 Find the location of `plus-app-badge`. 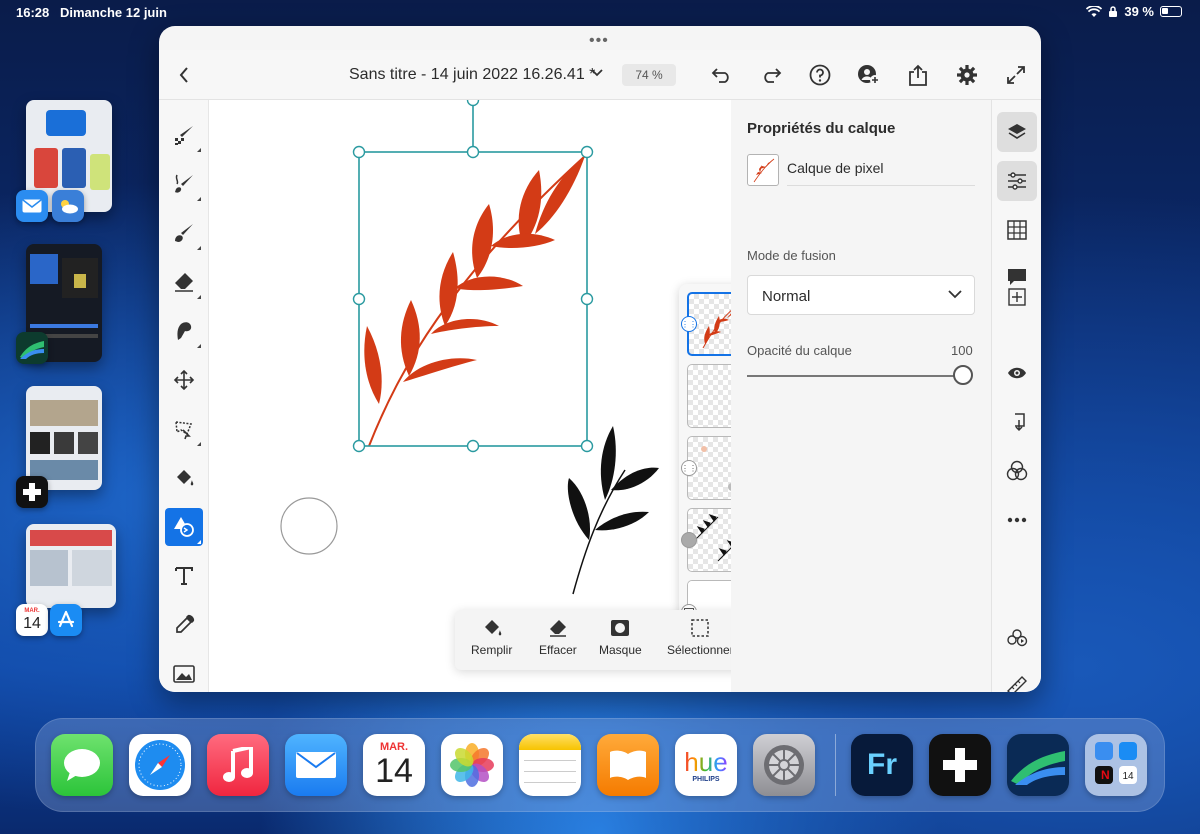

plus-app-badge is located at coordinates (32, 492).